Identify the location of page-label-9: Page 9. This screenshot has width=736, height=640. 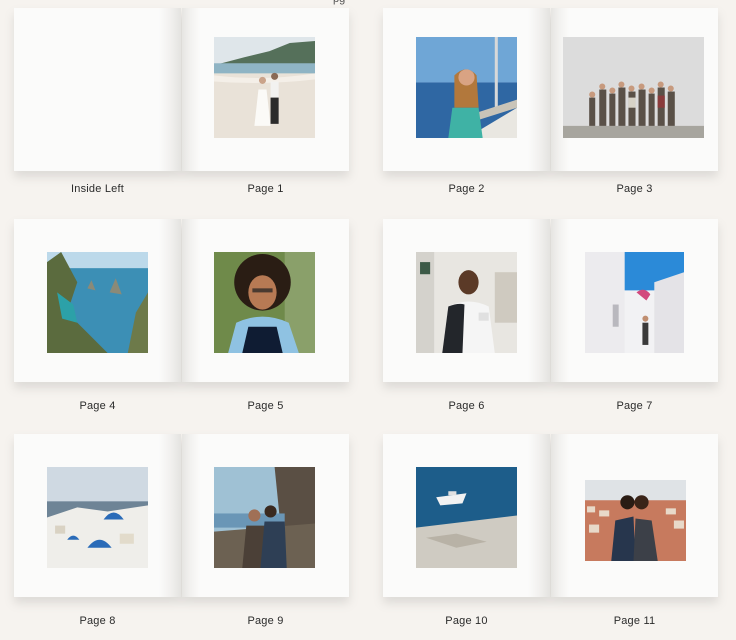
(265, 621).